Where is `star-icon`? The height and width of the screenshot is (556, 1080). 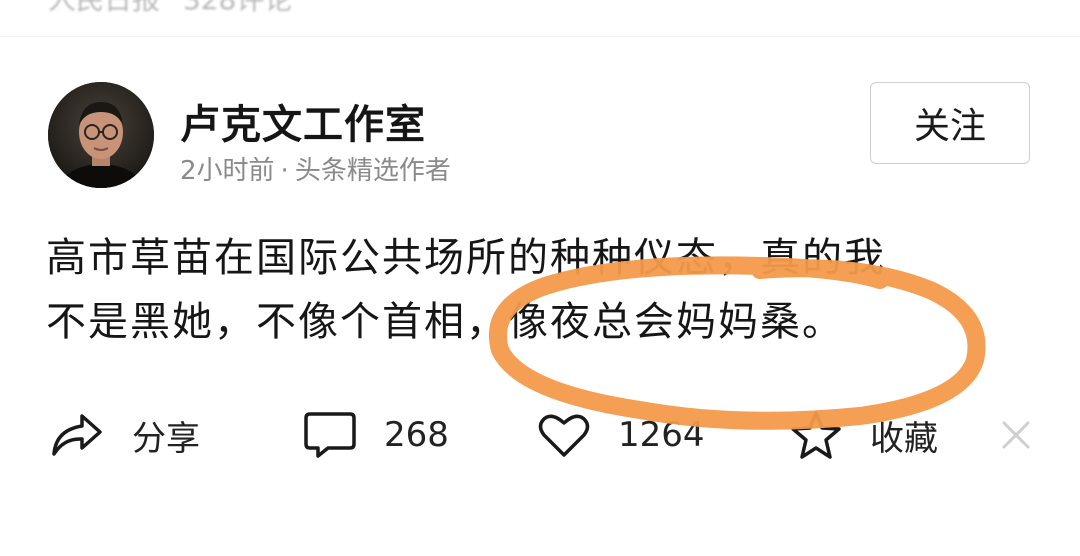
star-icon is located at coordinates (816, 435).